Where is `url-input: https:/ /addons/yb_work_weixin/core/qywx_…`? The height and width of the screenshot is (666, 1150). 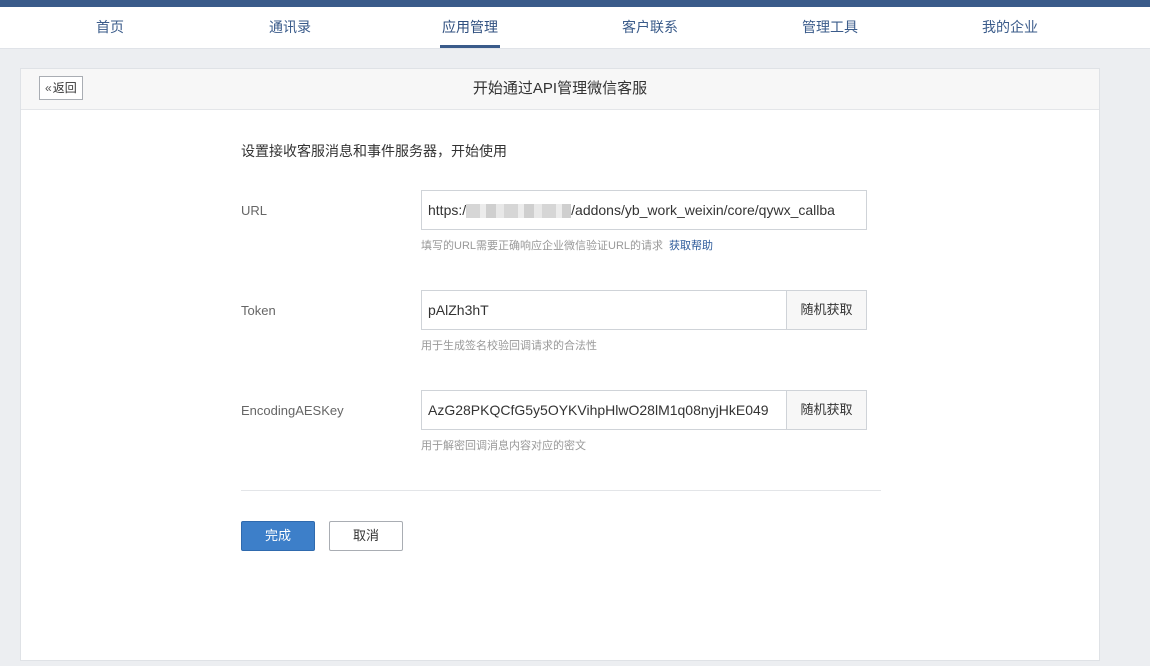 url-input: https:/ /addons/yb_work_weixin/core/qywx_… is located at coordinates (644, 210).